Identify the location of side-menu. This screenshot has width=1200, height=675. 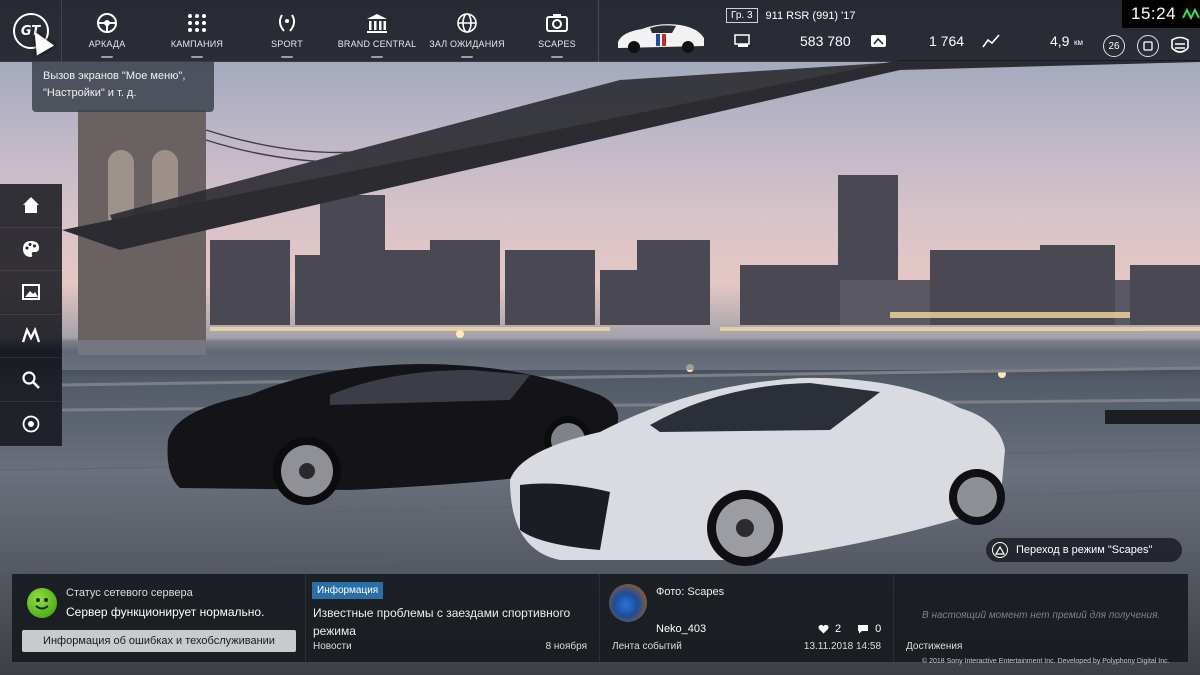
(31, 315).